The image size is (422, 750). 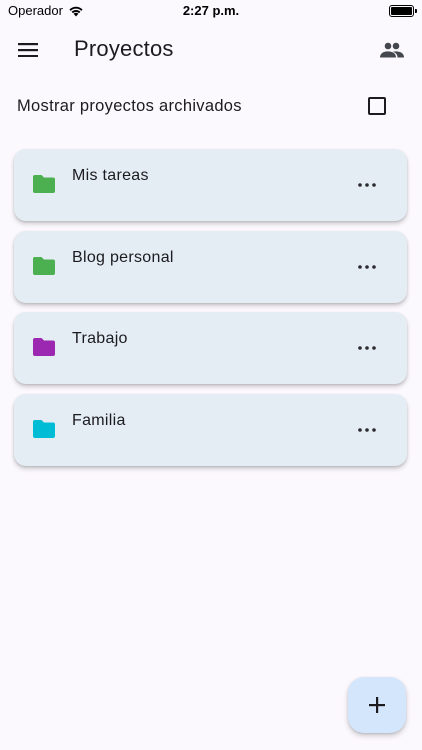 I want to click on status-bar: Operador 2:27 p.m., so click(x=211, y=11).